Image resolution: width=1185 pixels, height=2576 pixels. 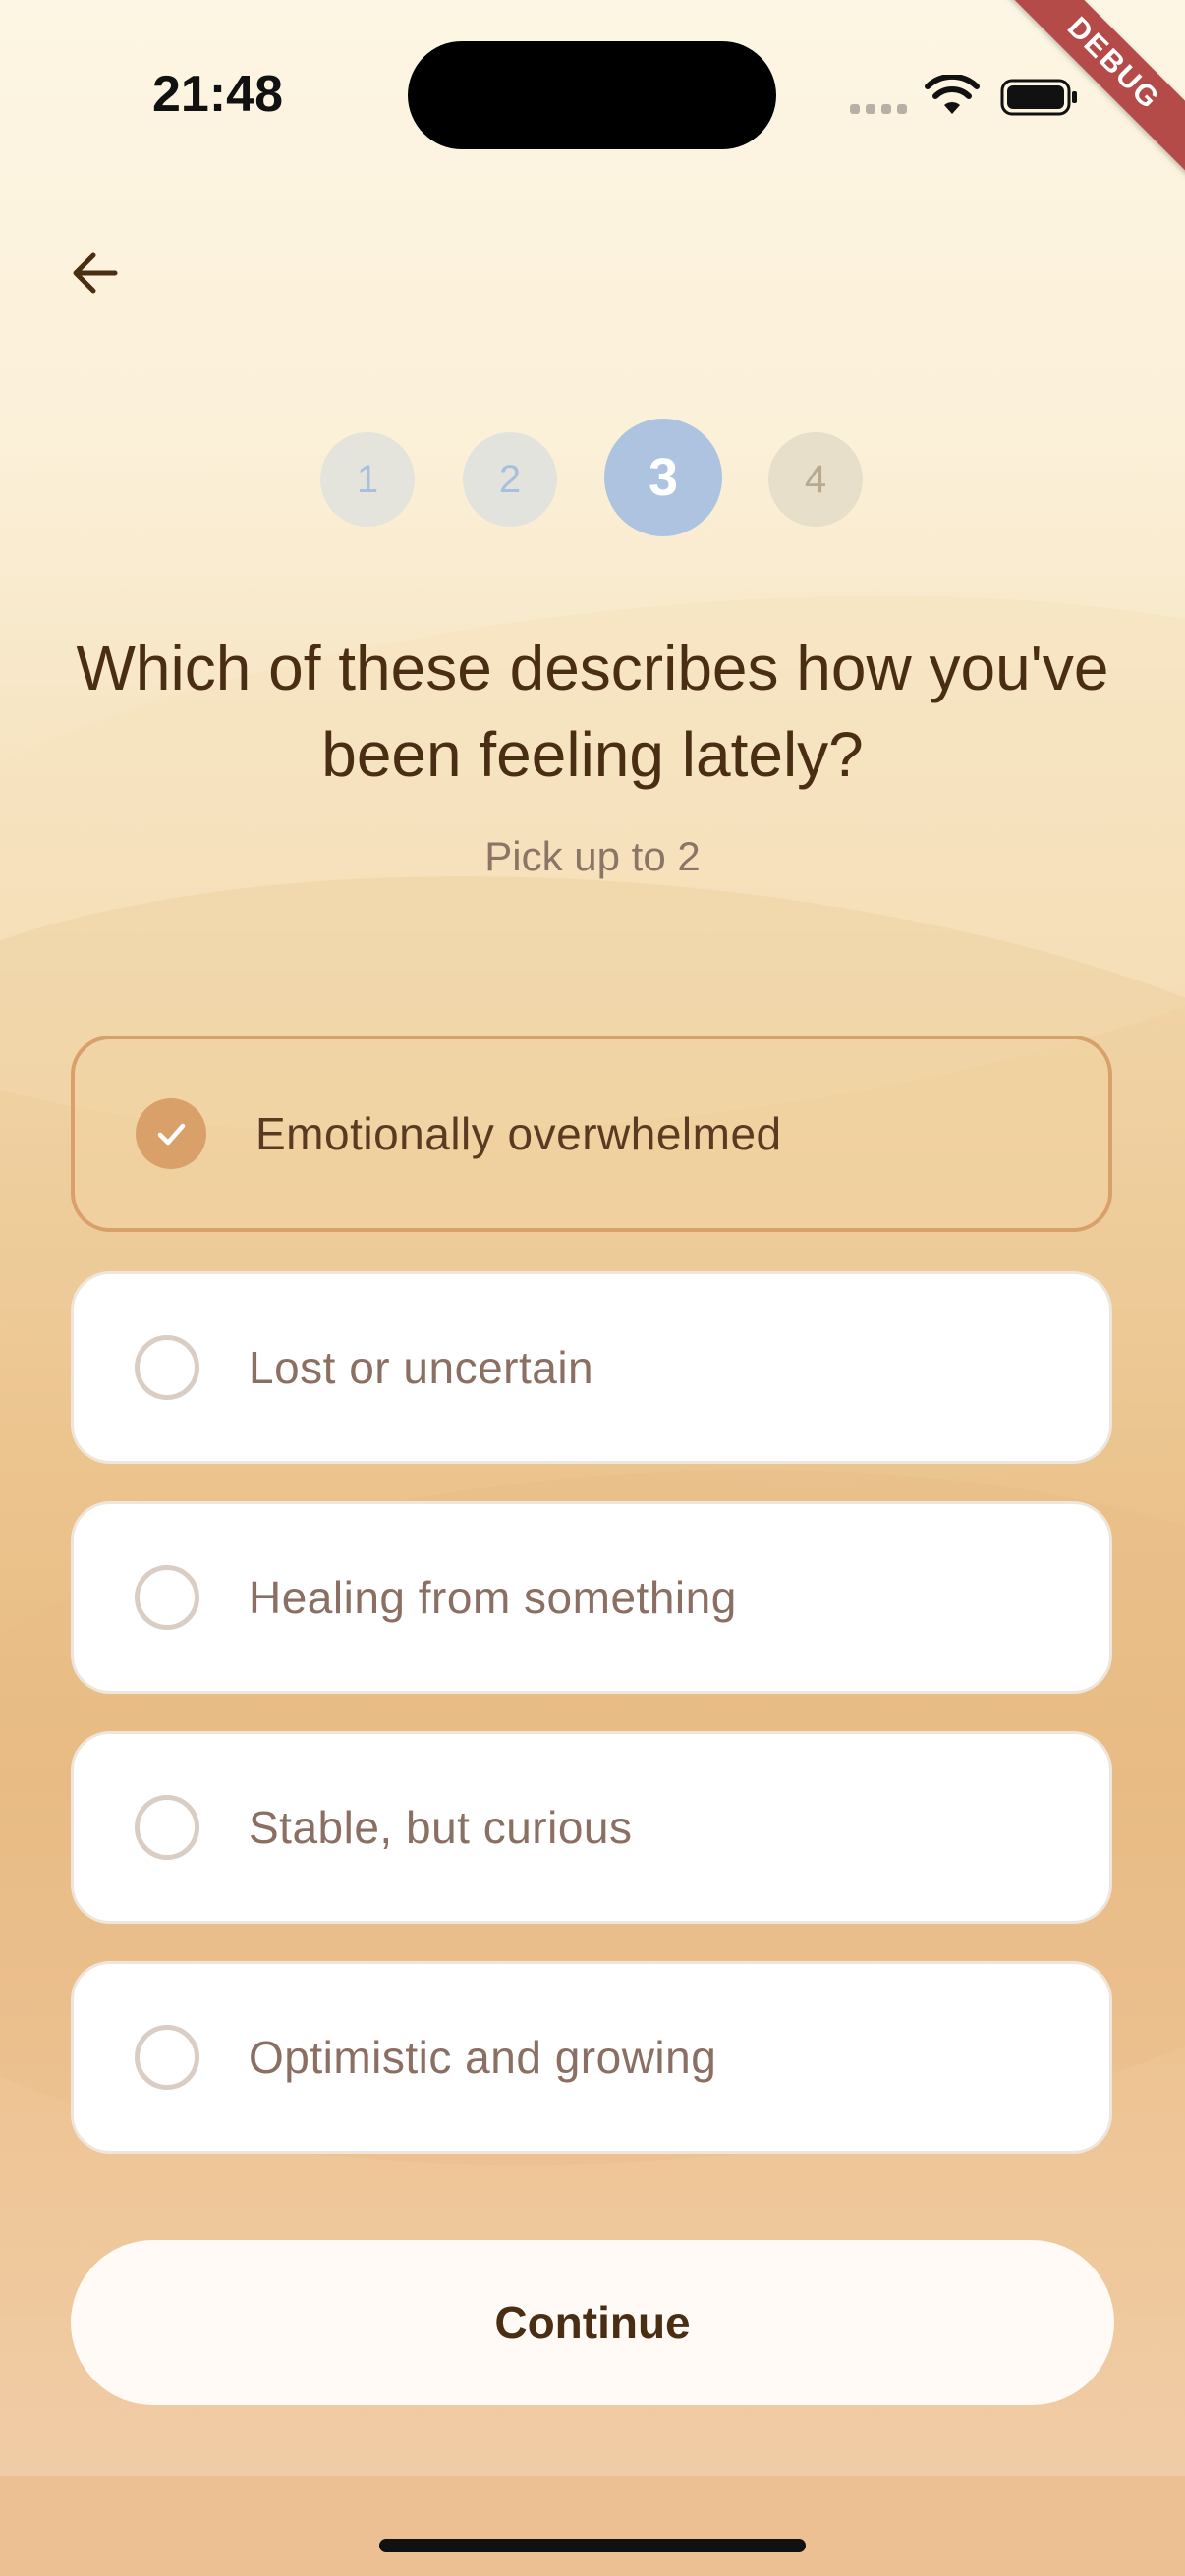 What do you see at coordinates (592, 2322) in the screenshot?
I see `continue-button: Continue` at bounding box center [592, 2322].